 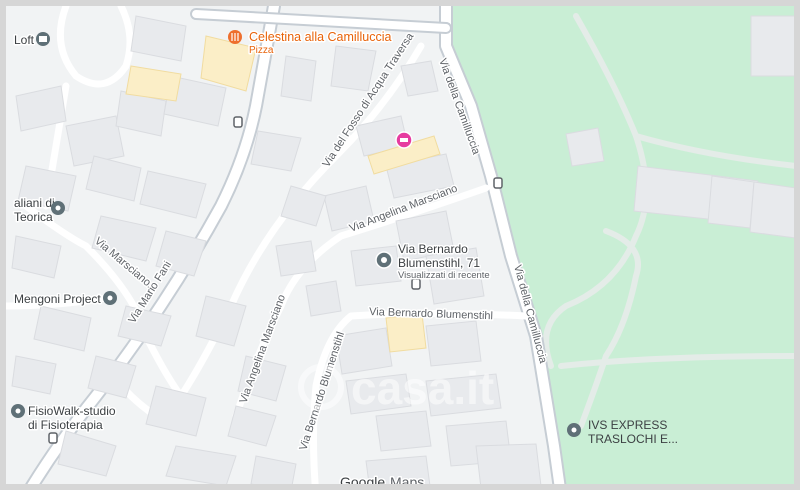 I want to click on attribution-google: Google, so click(x=362, y=482).